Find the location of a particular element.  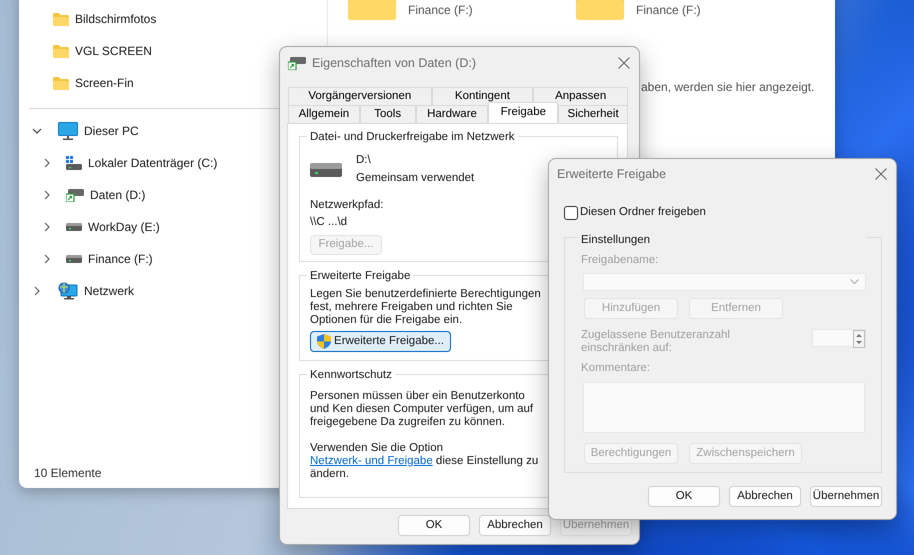

tab: Vorgängerversionen is located at coordinates (360, 96).